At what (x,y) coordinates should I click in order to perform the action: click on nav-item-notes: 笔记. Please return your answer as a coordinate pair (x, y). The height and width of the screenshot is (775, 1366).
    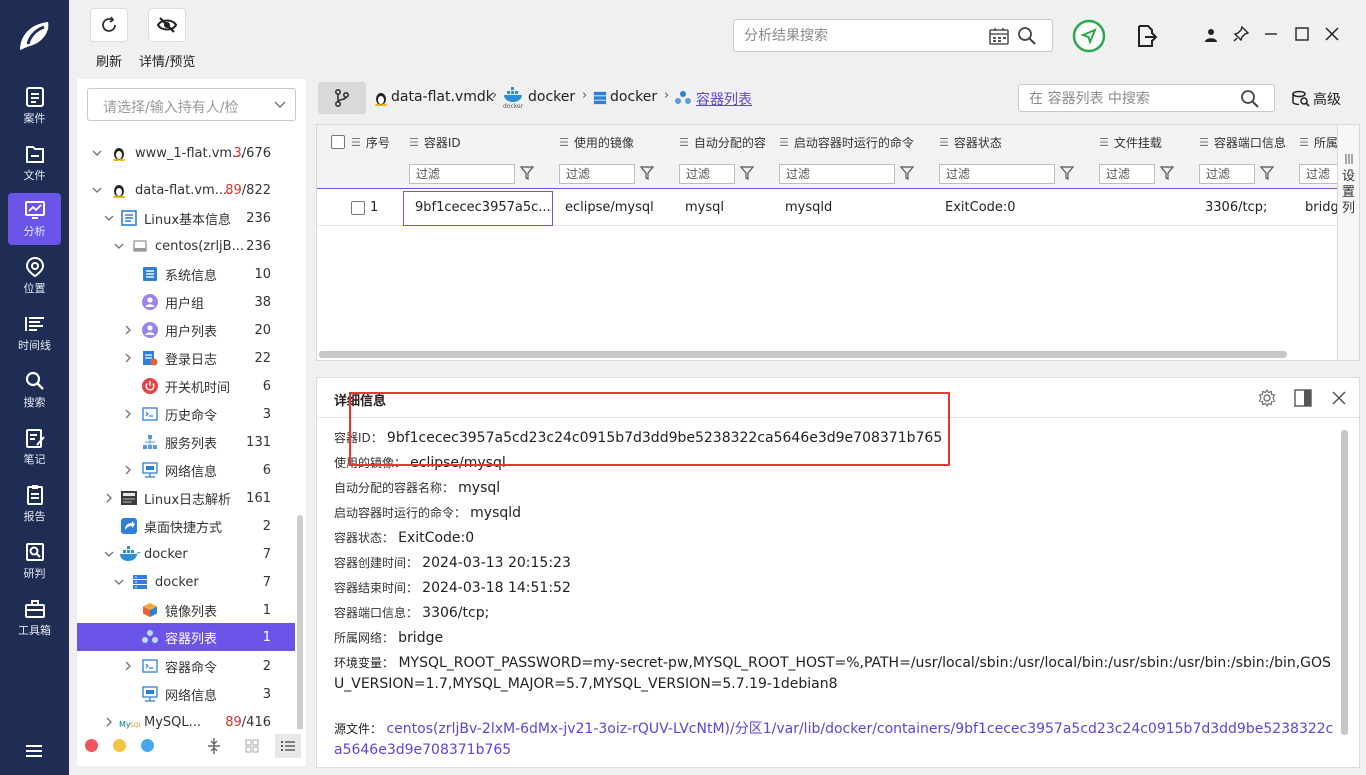
    Looking at the image, I should click on (34, 447).